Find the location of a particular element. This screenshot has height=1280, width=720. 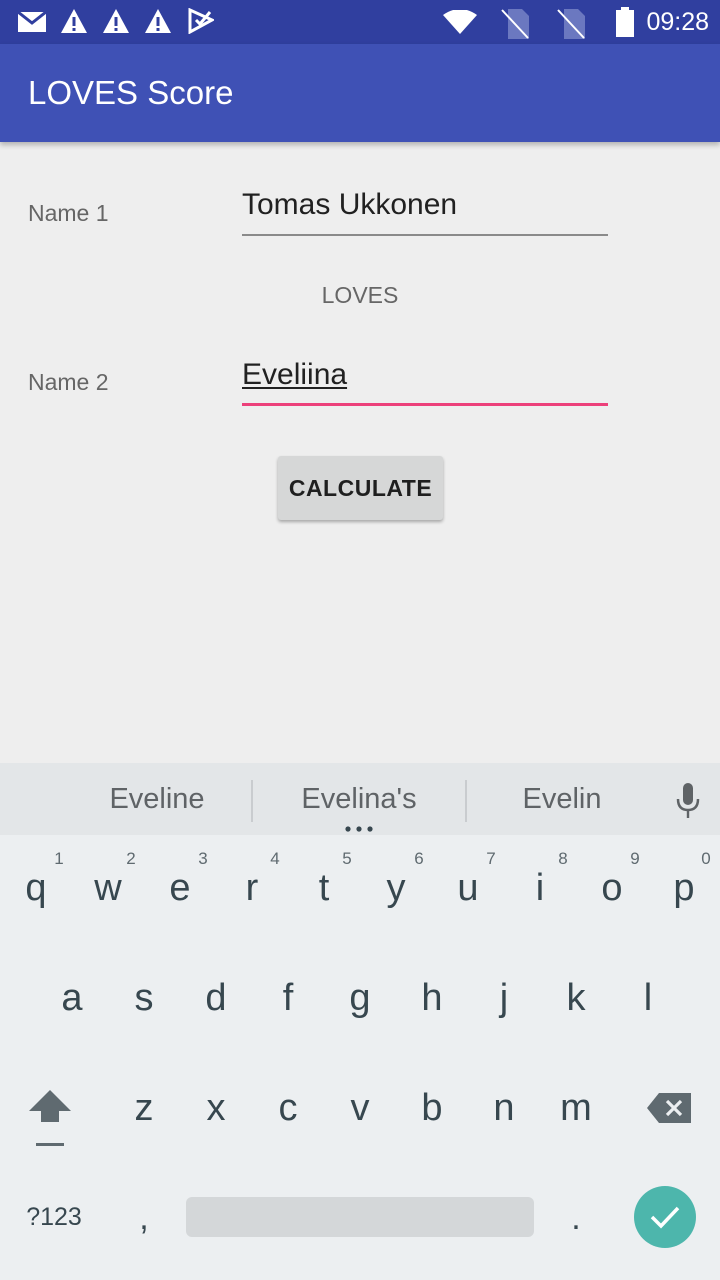

key-l: l is located at coordinates (648, 998).